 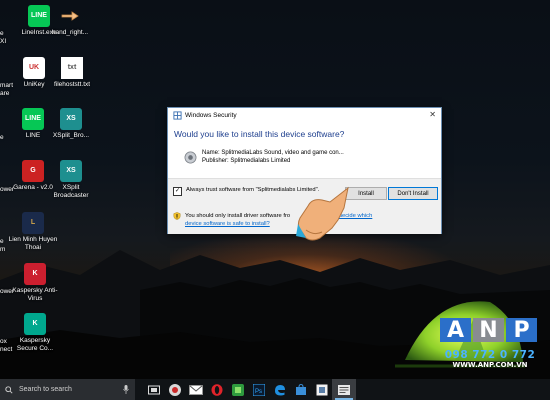 I want to click on anp-letter-p: P, so click(x=521, y=330).